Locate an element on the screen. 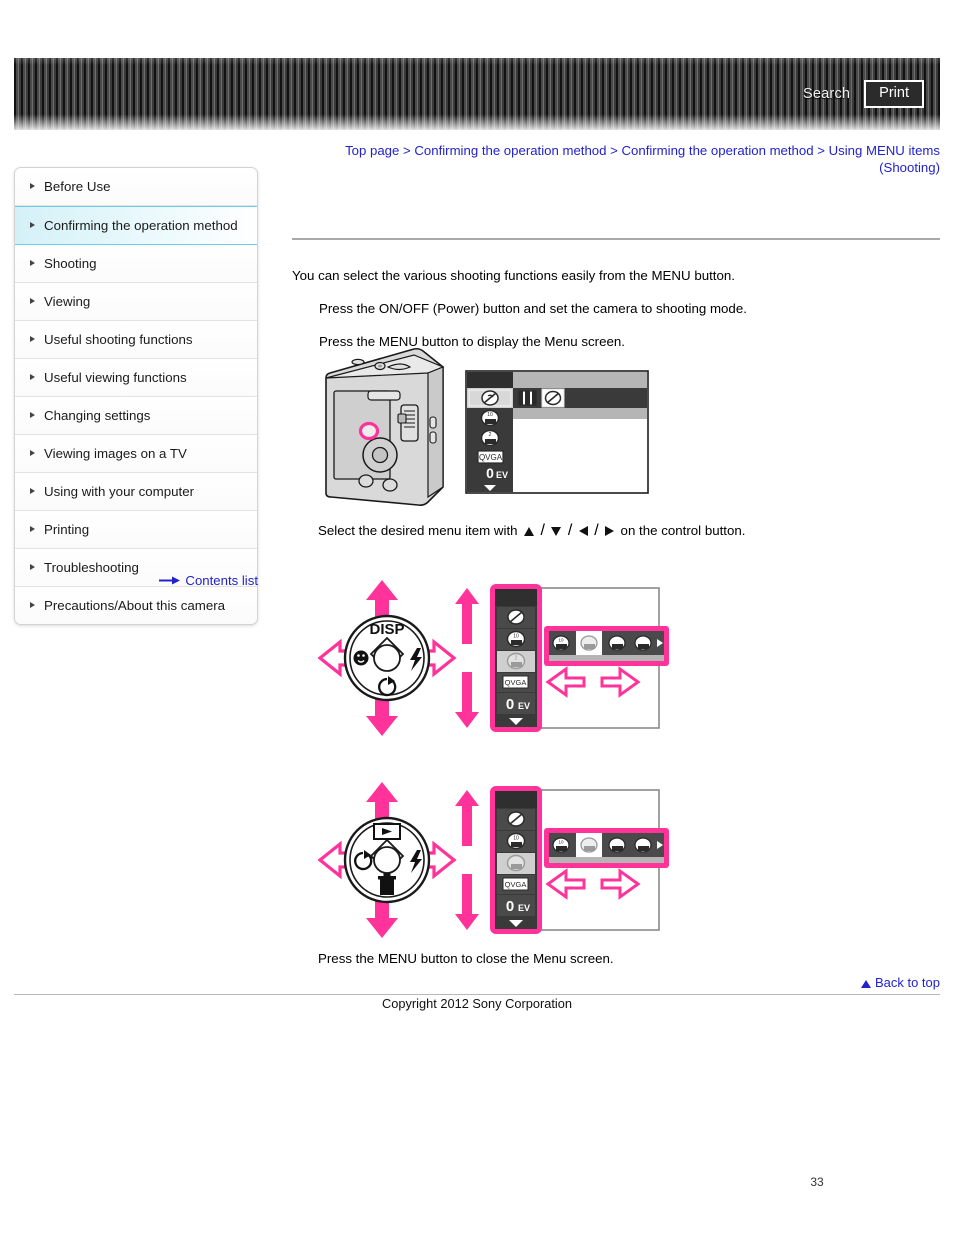  sidebar-item-label: Shooting is located at coordinates (70, 263).